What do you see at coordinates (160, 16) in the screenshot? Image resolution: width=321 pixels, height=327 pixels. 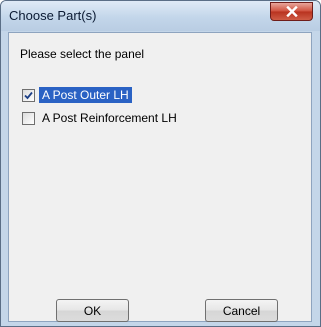 I see `title-bar: Choose Part(s)` at bounding box center [160, 16].